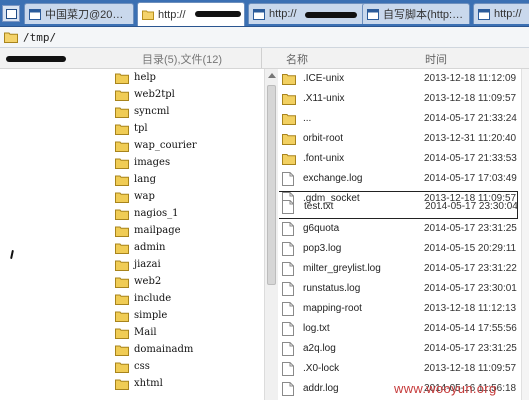  What do you see at coordinates (404, 289) in the screenshot?
I see `file-row: runstatus.log 2014-05-17 23:30:01` at bounding box center [404, 289].